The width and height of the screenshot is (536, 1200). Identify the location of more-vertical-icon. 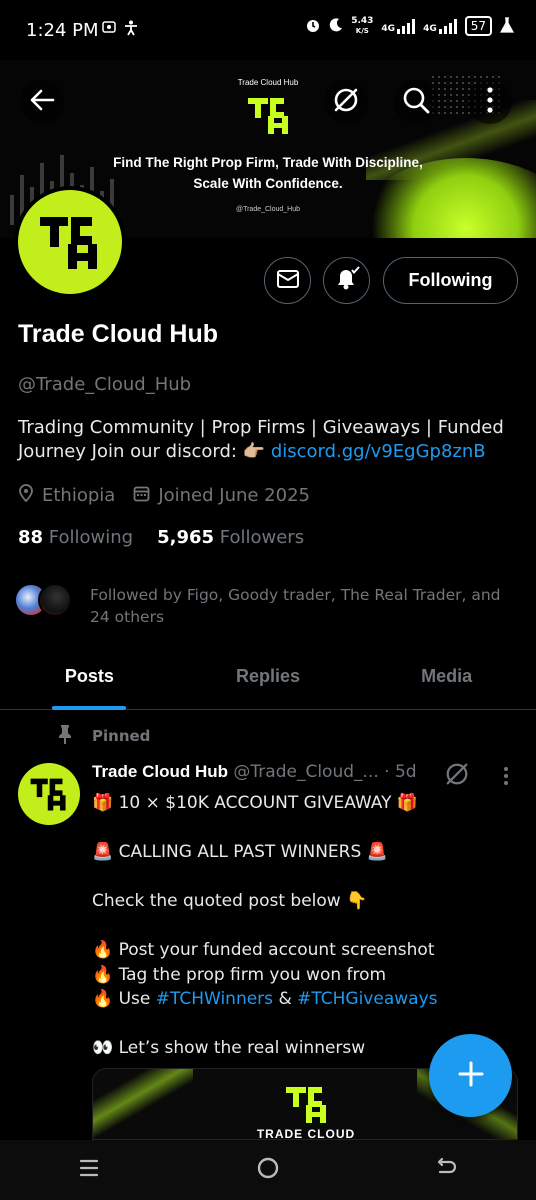
(490, 102).